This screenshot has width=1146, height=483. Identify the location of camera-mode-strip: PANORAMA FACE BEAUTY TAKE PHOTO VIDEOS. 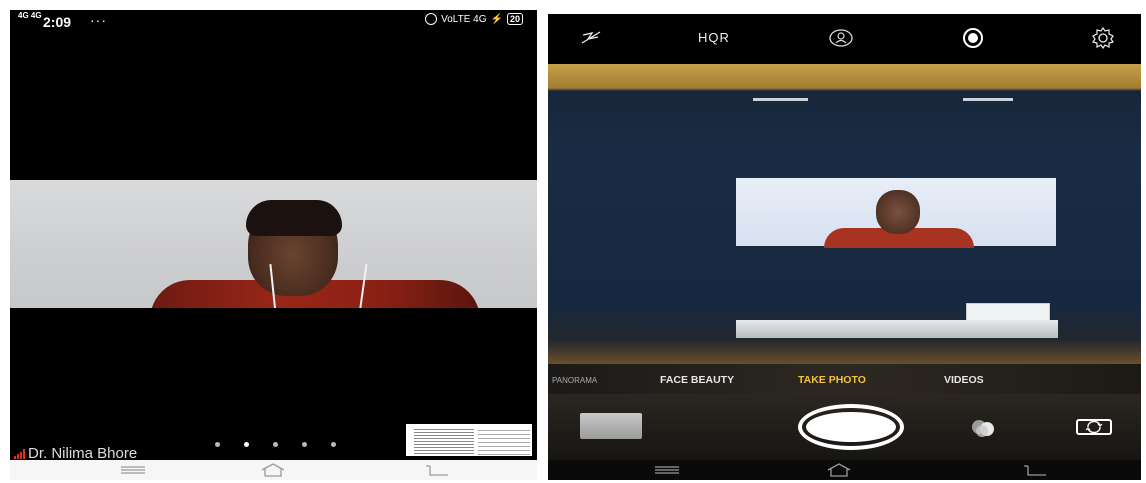
(844, 379).